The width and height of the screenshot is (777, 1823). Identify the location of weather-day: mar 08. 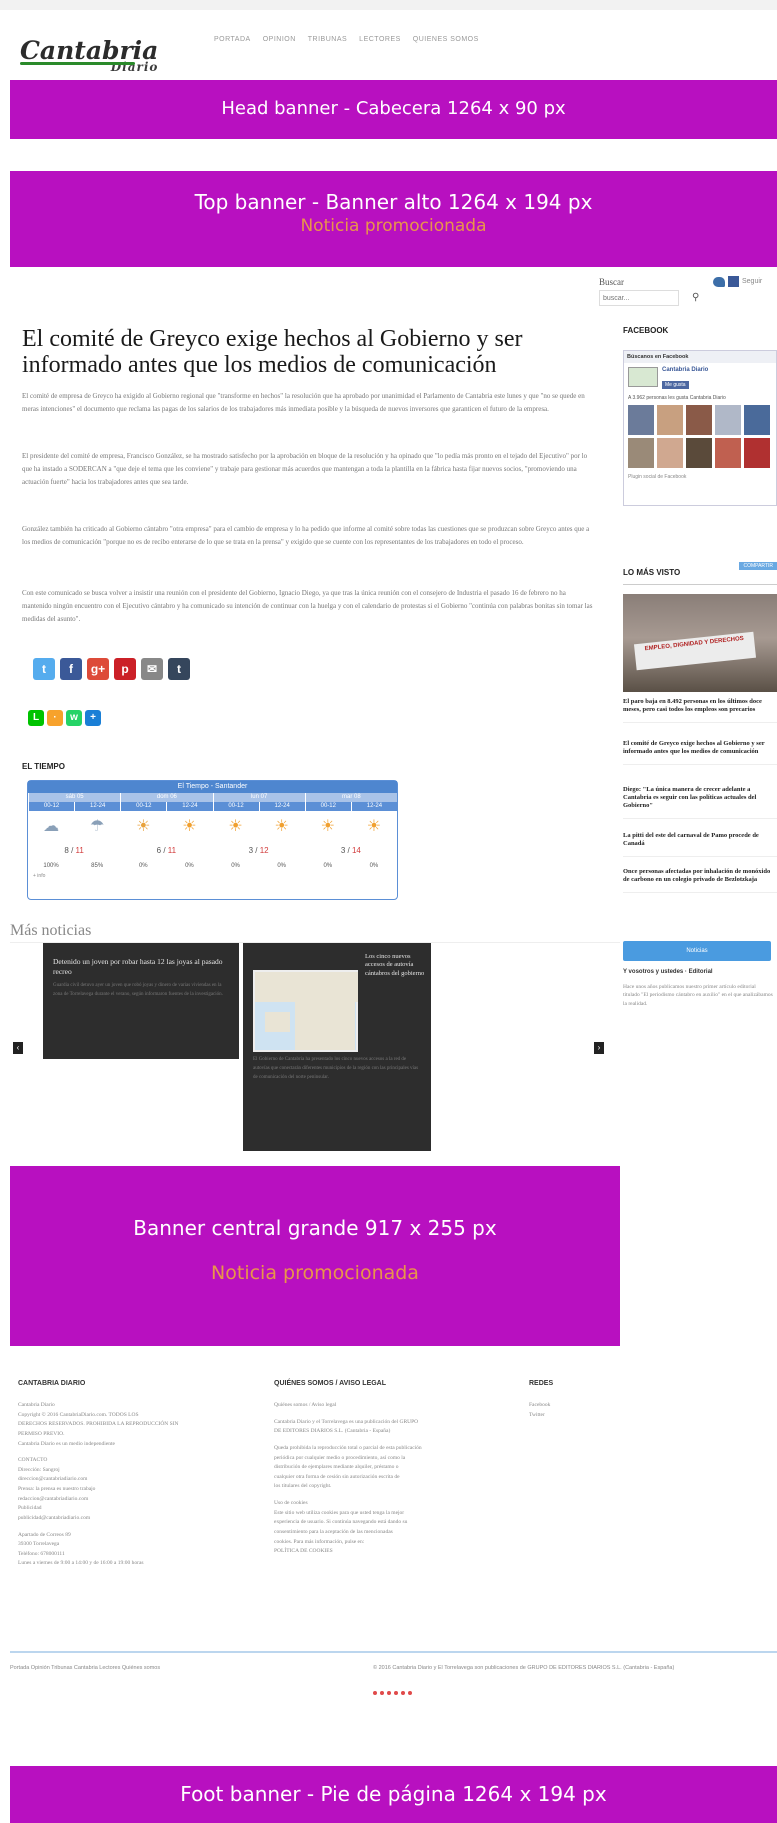
(350, 797).